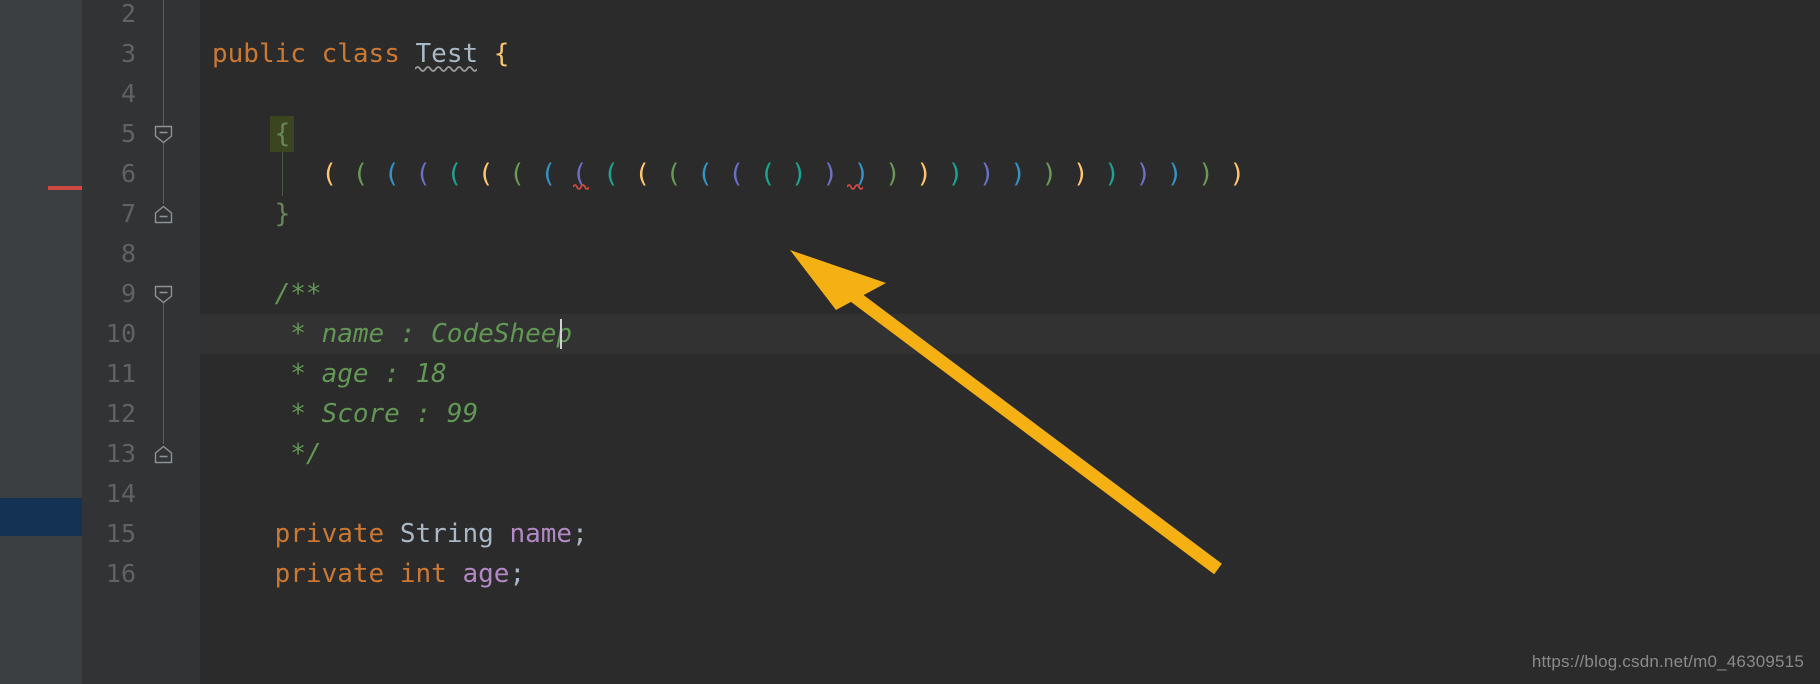 The image size is (1820, 684). I want to click on code-line: * name : CodeSheep, so click(1010, 334).